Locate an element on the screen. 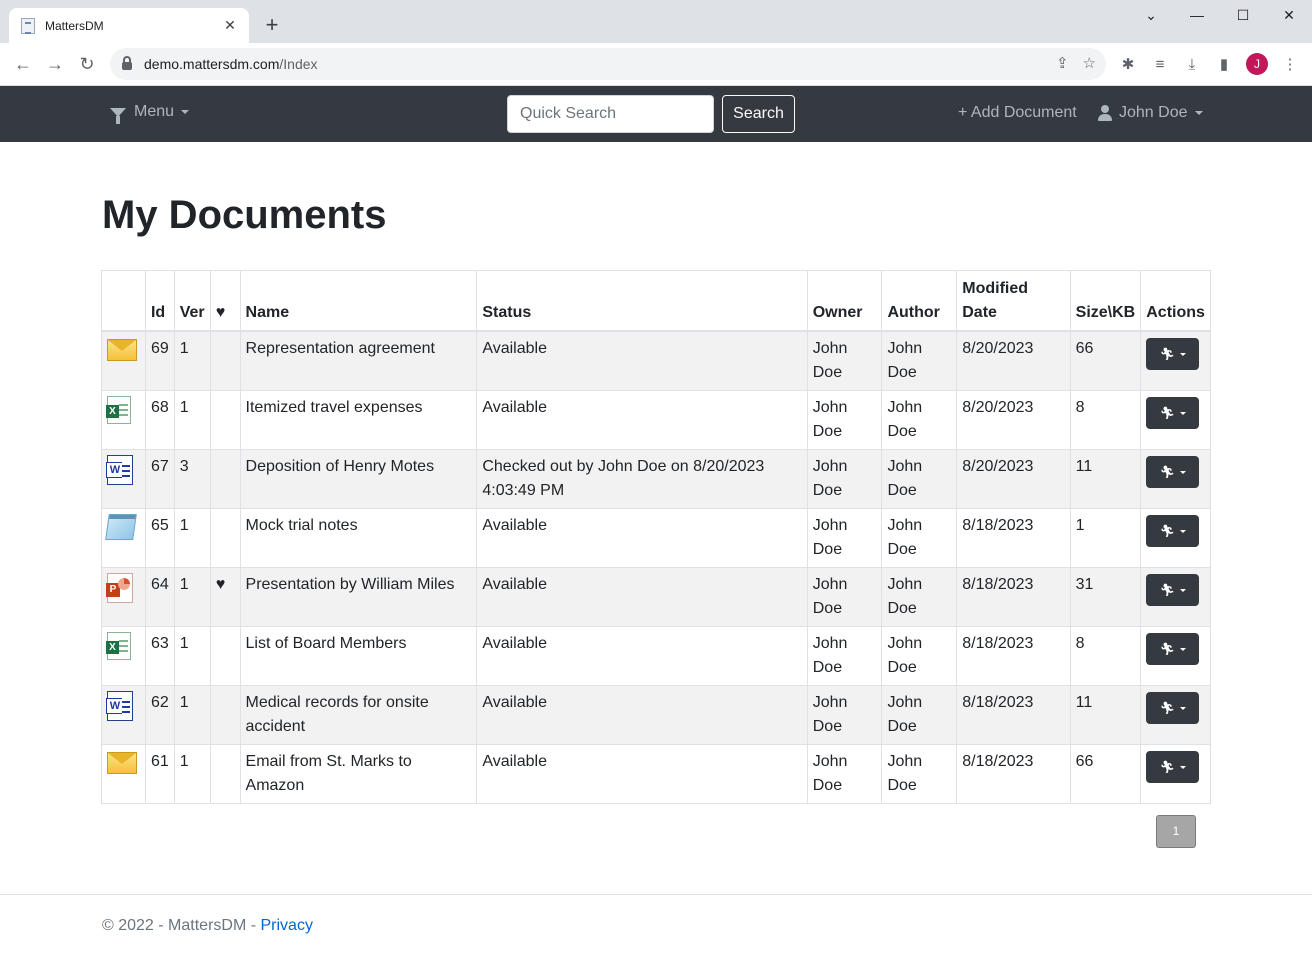  header-owner: Owner is located at coordinates (844, 301).